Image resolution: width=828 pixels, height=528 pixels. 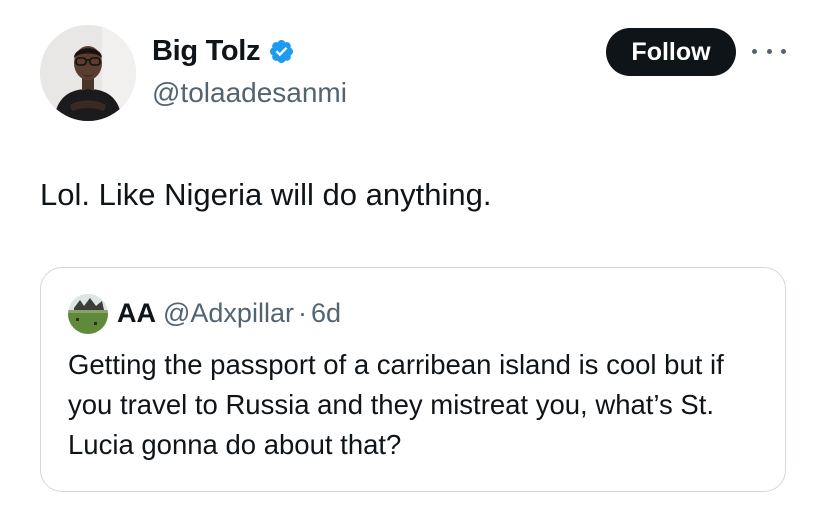 What do you see at coordinates (326, 313) in the screenshot?
I see `quoted-tweet-time: 6d` at bounding box center [326, 313].